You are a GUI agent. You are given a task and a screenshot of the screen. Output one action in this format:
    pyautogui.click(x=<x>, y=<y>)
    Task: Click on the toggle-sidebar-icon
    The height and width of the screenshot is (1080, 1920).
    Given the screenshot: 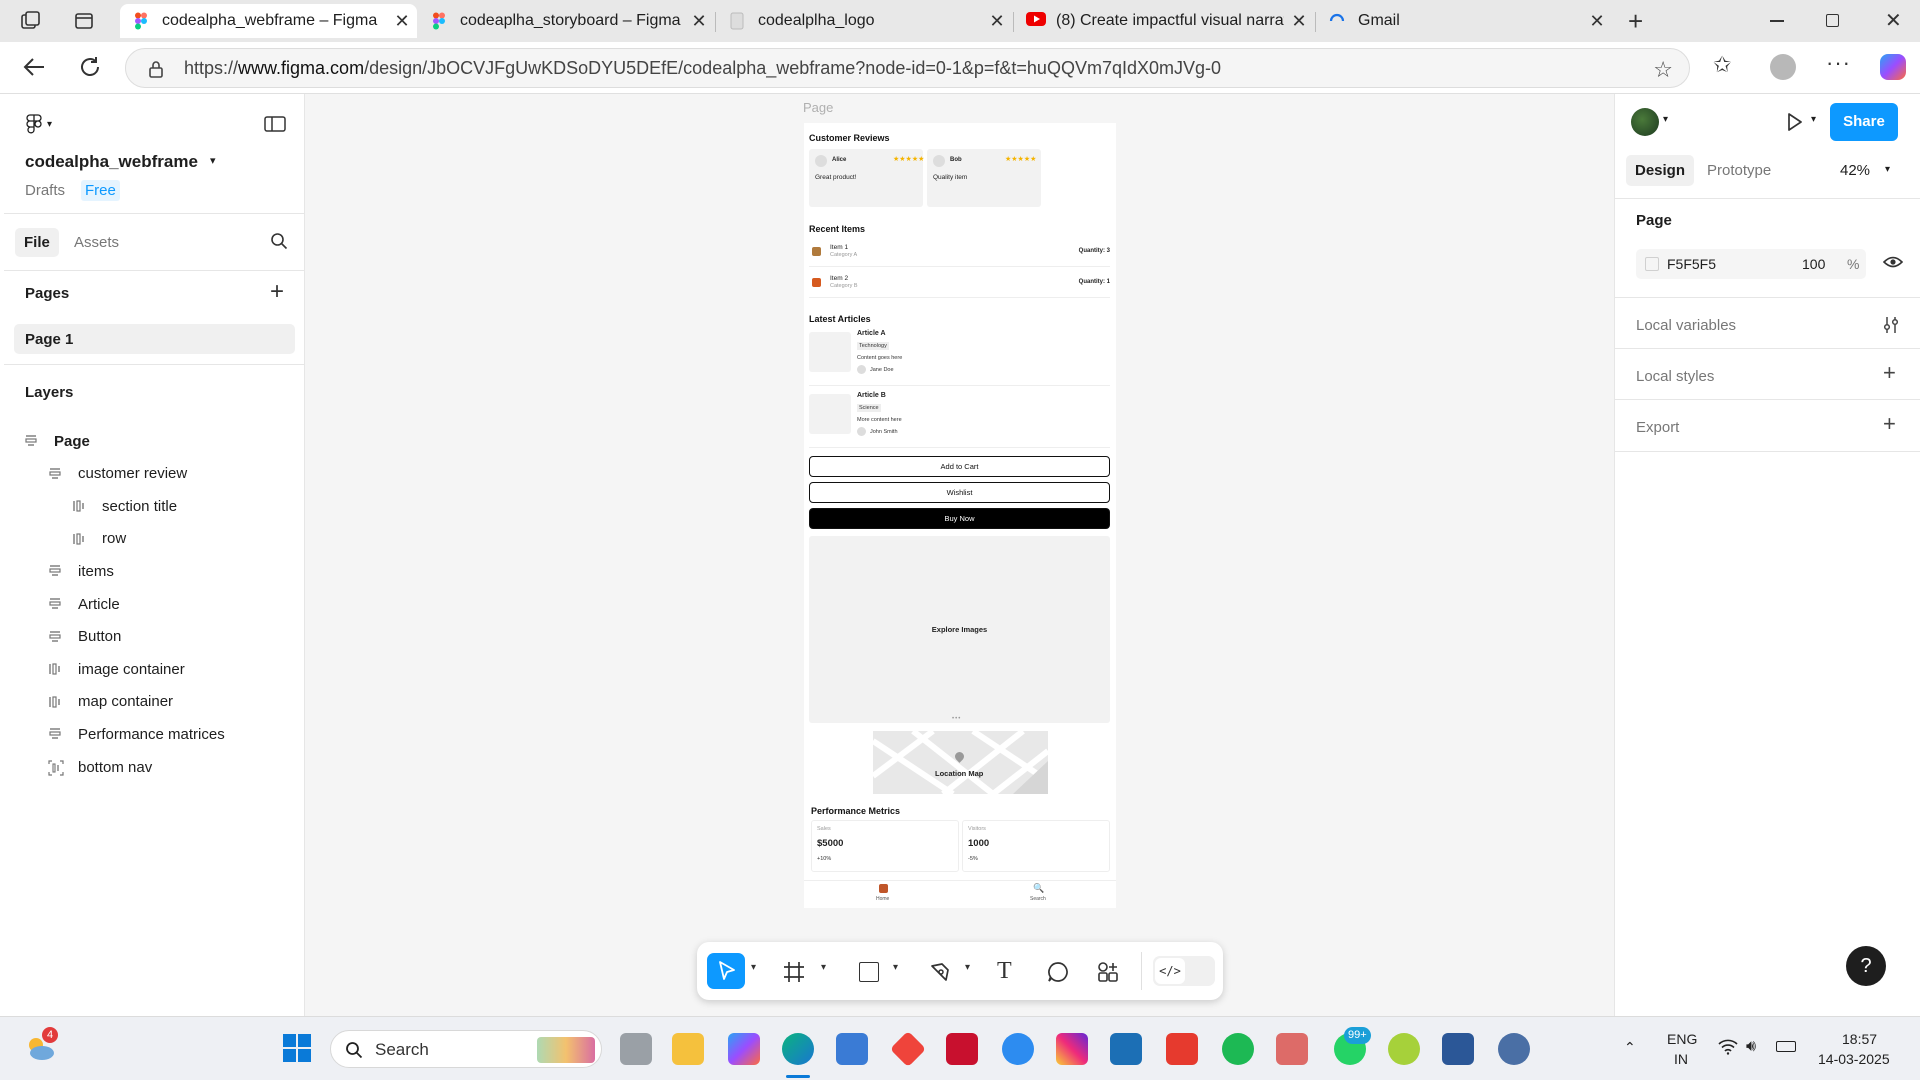 What is the action you would take?
    pyautogui.click(x=275, y=124)
    